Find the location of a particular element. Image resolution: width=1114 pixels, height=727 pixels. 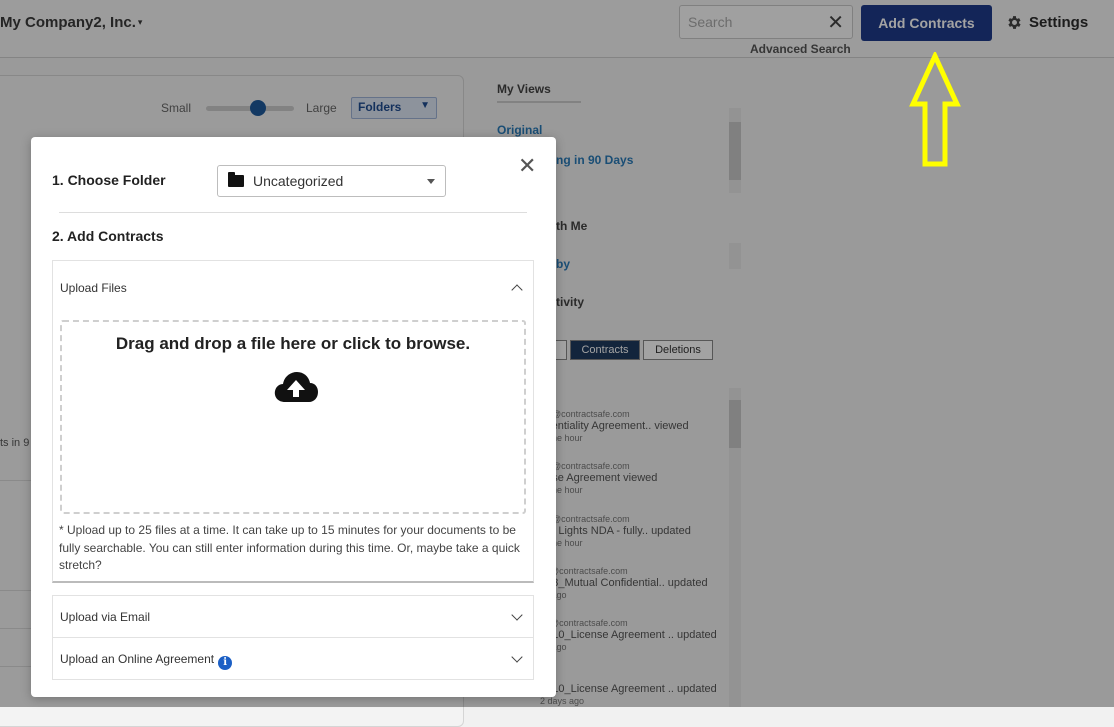

upload-online-section: Upload an Online Agreement i is located at coordinates (293, 658).